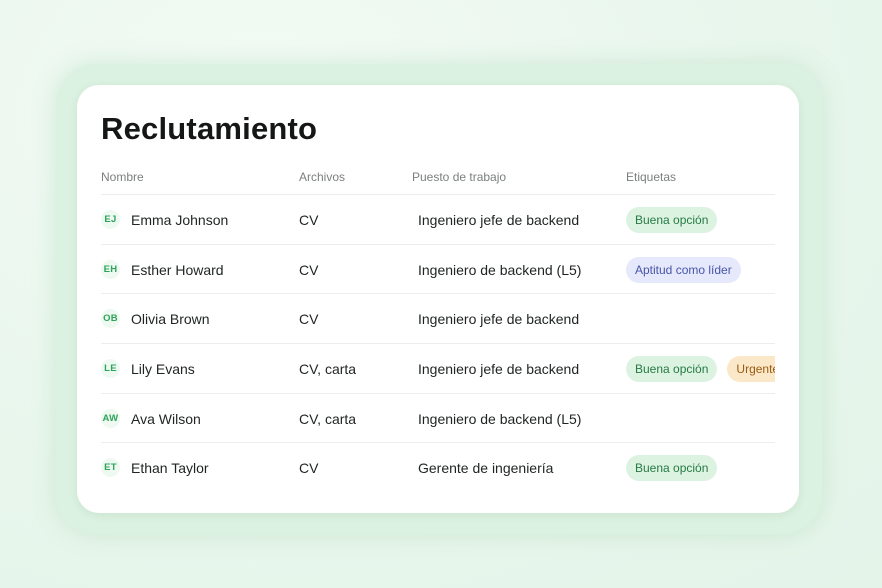 The height and width of the screenshot is (588, 882). What do you see at coordinates (110, 418) in the screenshot?
I see `avatar: AW` at bounding box center [110, 418].